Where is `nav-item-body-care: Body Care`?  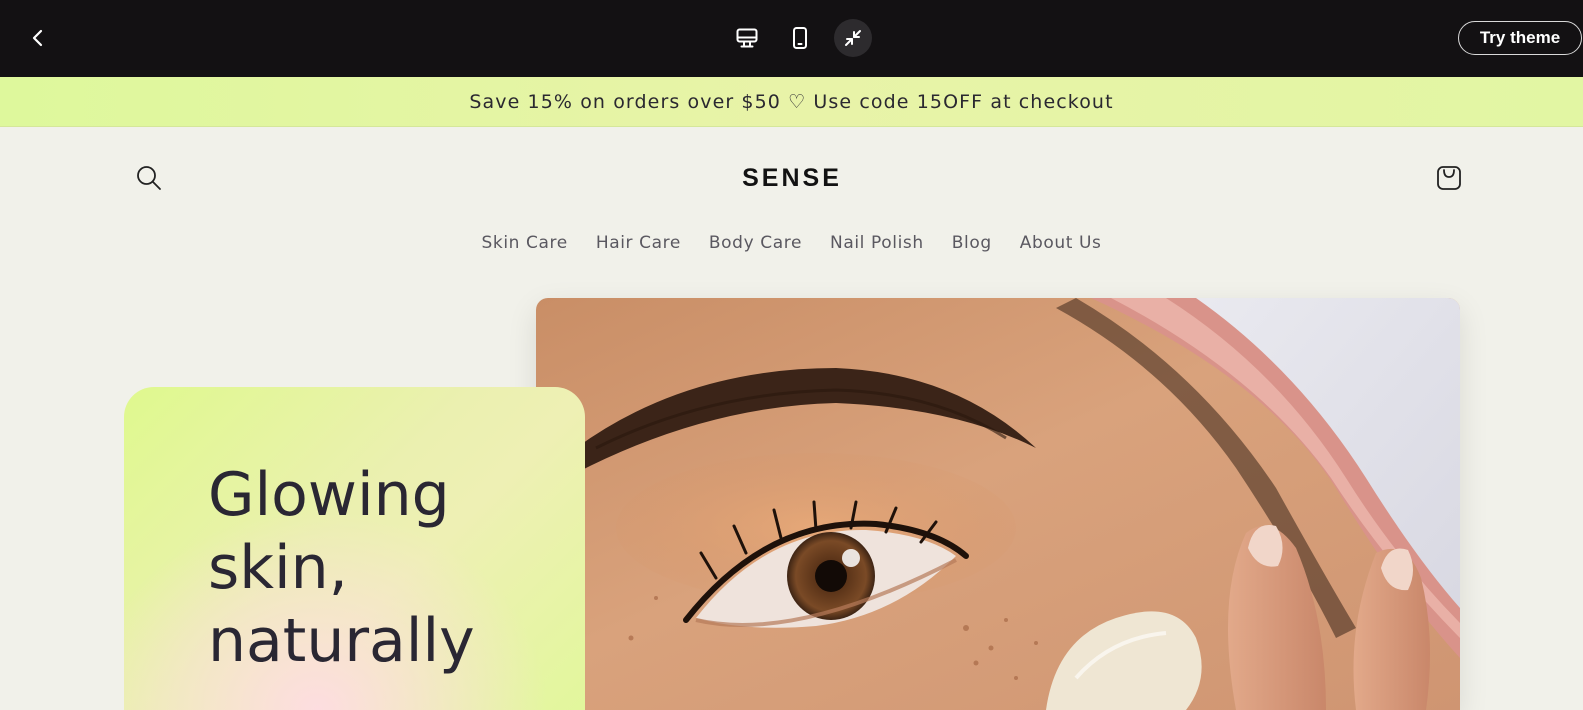
nav-item-body-care: Body Care is located at coordinates (755, 243).